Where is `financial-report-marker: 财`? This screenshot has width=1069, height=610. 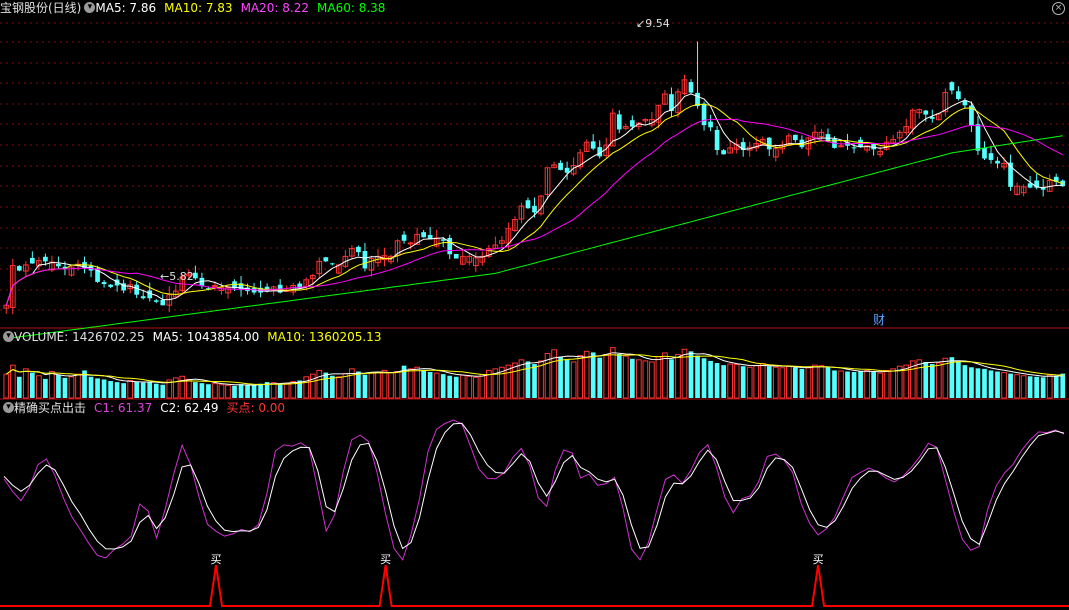
financial-report-marker: 财 is located at coordinates (879, 320).